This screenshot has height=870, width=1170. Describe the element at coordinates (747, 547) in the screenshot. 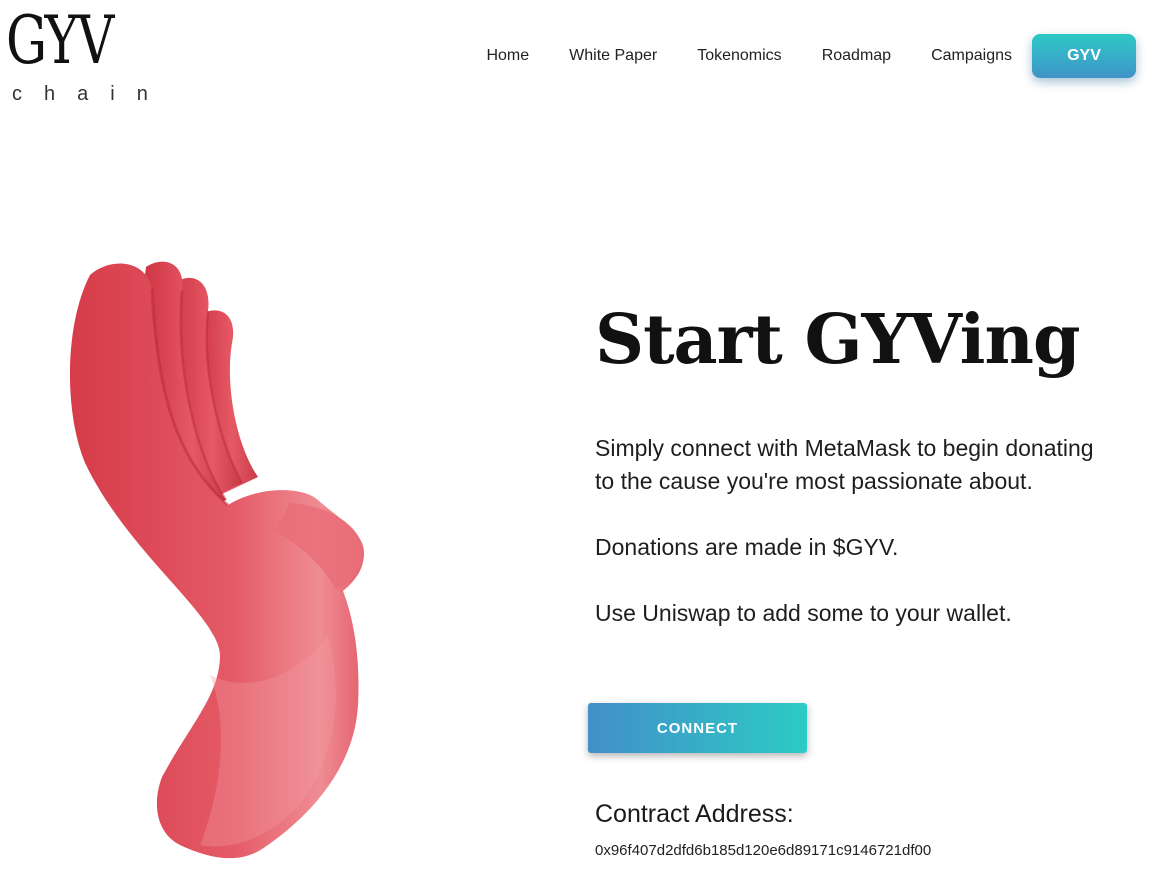

I see `hero-paragraph-donations: Donations are made in $GYV.` at that location.